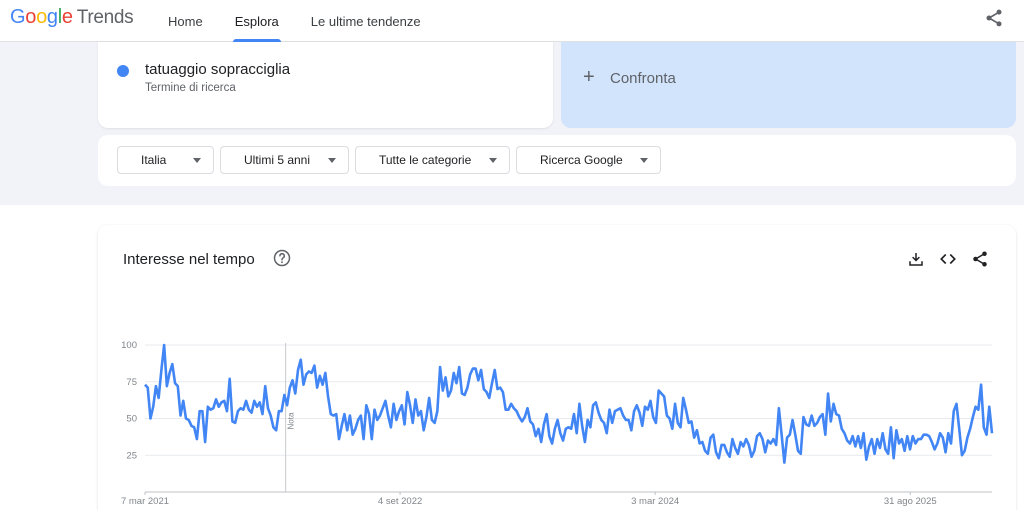 This screenshot has width=1024, height=510. What do you see at coordinates (154, 160) in the screenshot?
I see `filter-region-label: Italia` at bounding box center [154, 160].